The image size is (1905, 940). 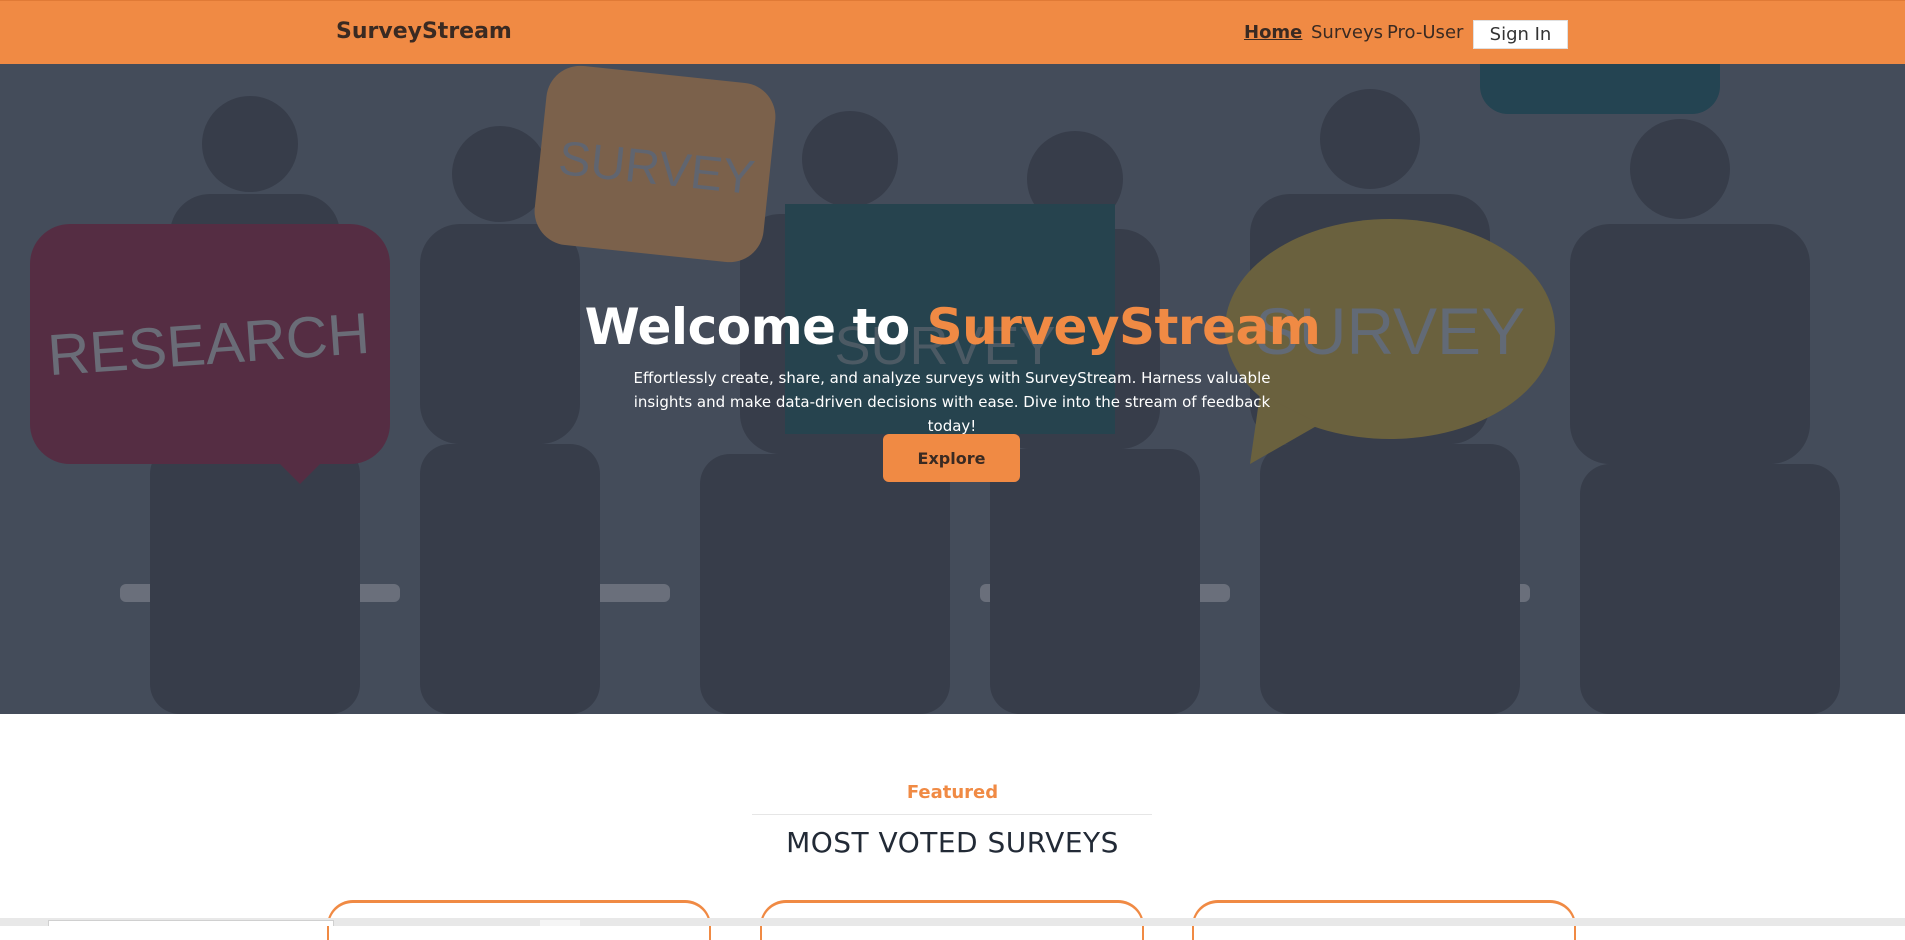 I want to click on explore-button: Explore, so click(x=951, y=458).